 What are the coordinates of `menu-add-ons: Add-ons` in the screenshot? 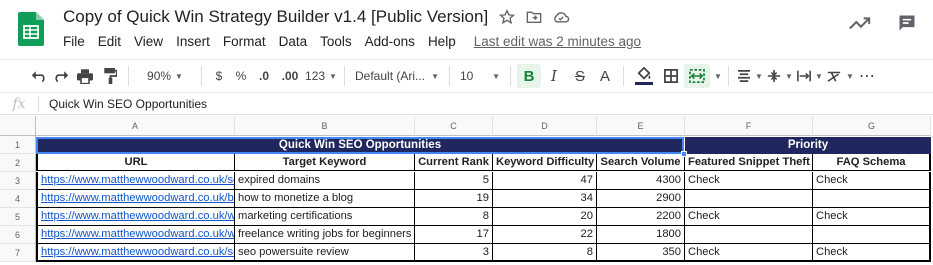 It's located at (390, 41).